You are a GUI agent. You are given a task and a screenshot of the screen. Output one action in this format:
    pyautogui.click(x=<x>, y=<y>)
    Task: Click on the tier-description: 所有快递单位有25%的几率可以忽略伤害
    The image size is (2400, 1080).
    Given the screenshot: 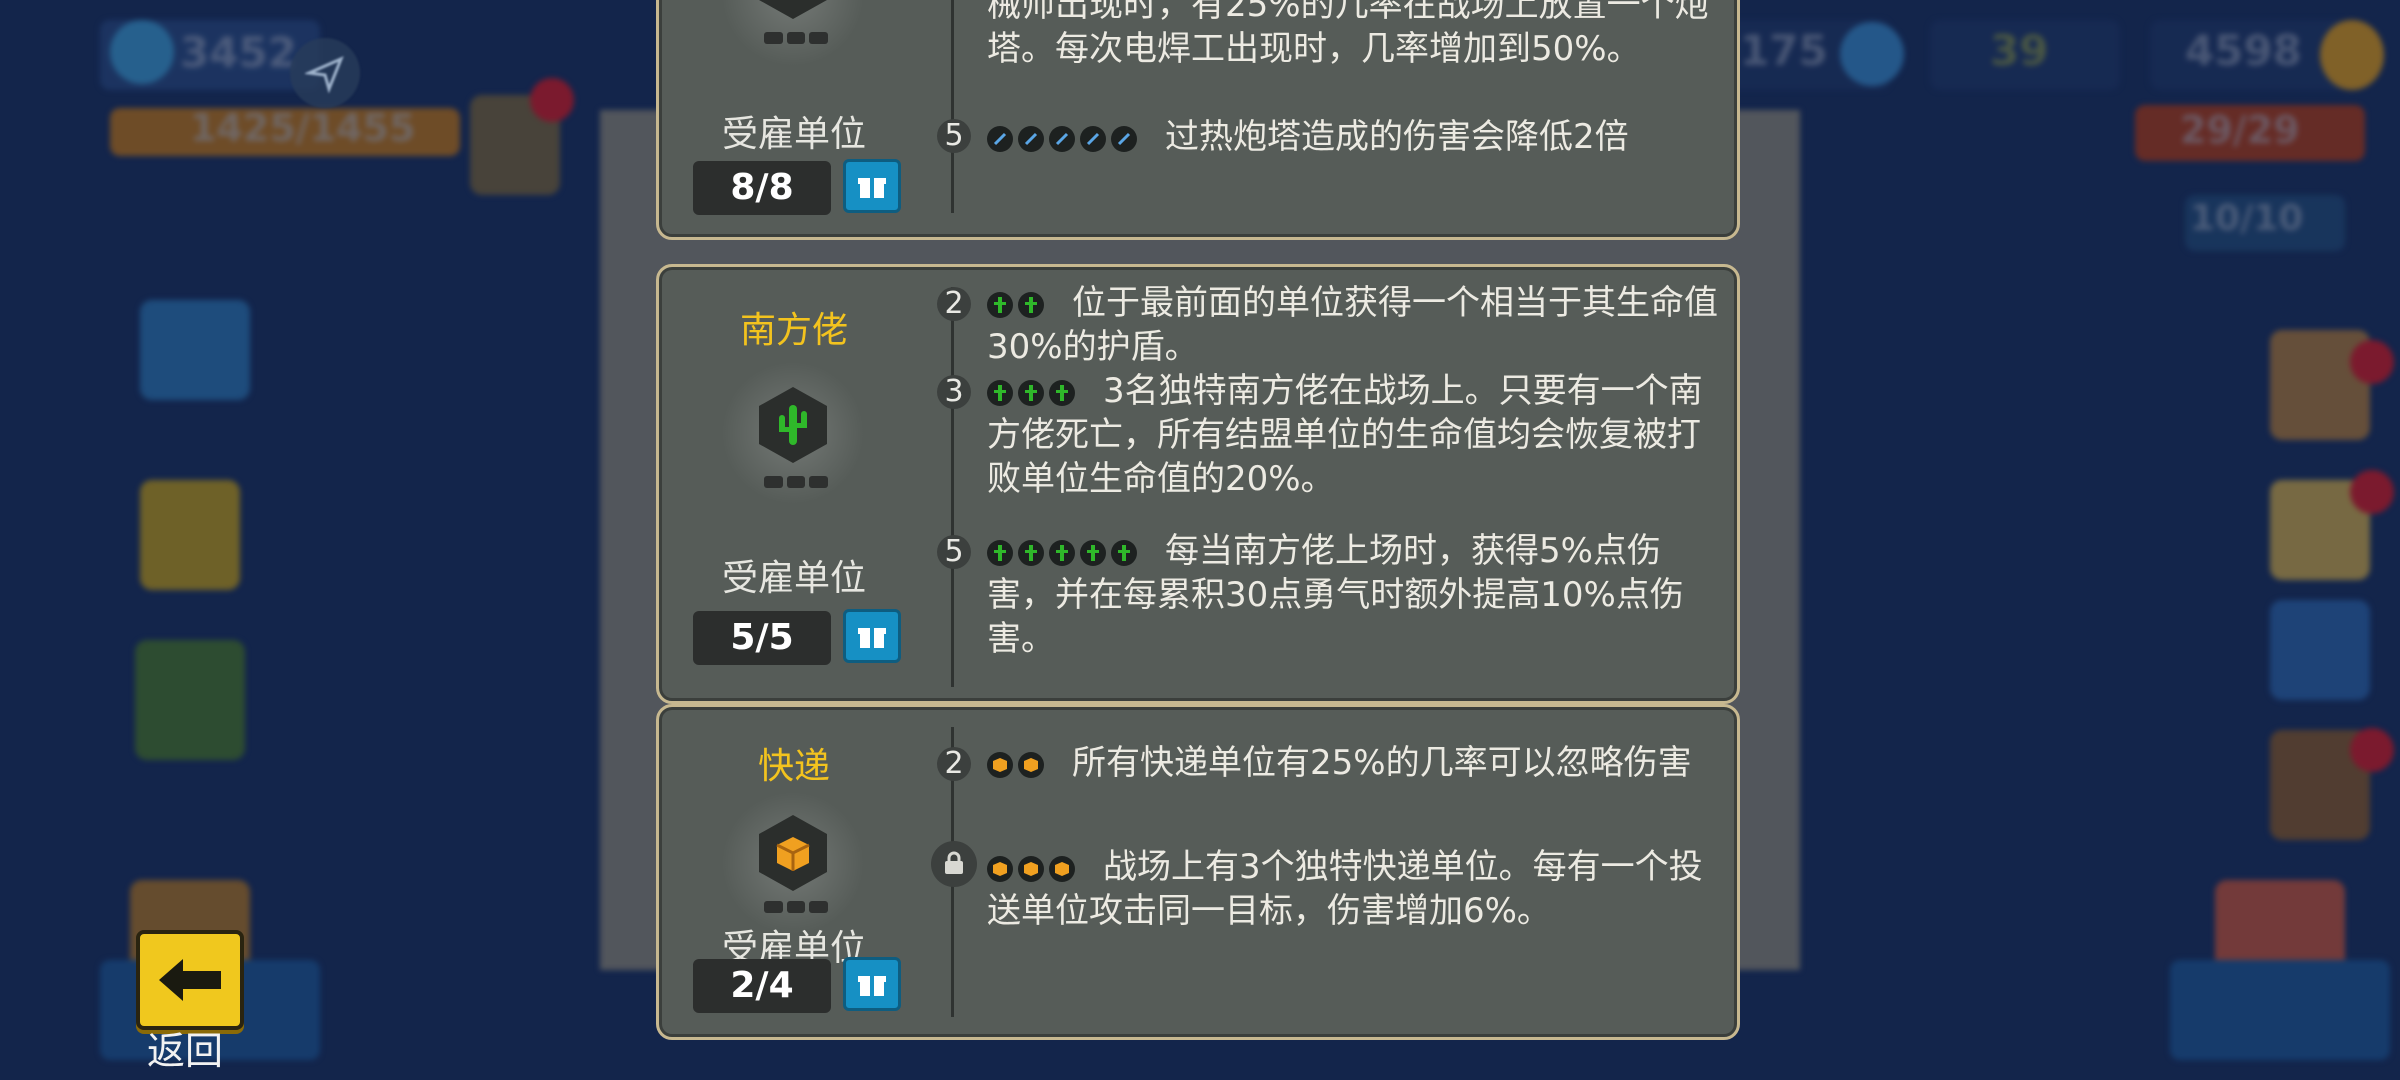 What is the action you would take?
    pyautogui.click(x=1357, y=763)
    